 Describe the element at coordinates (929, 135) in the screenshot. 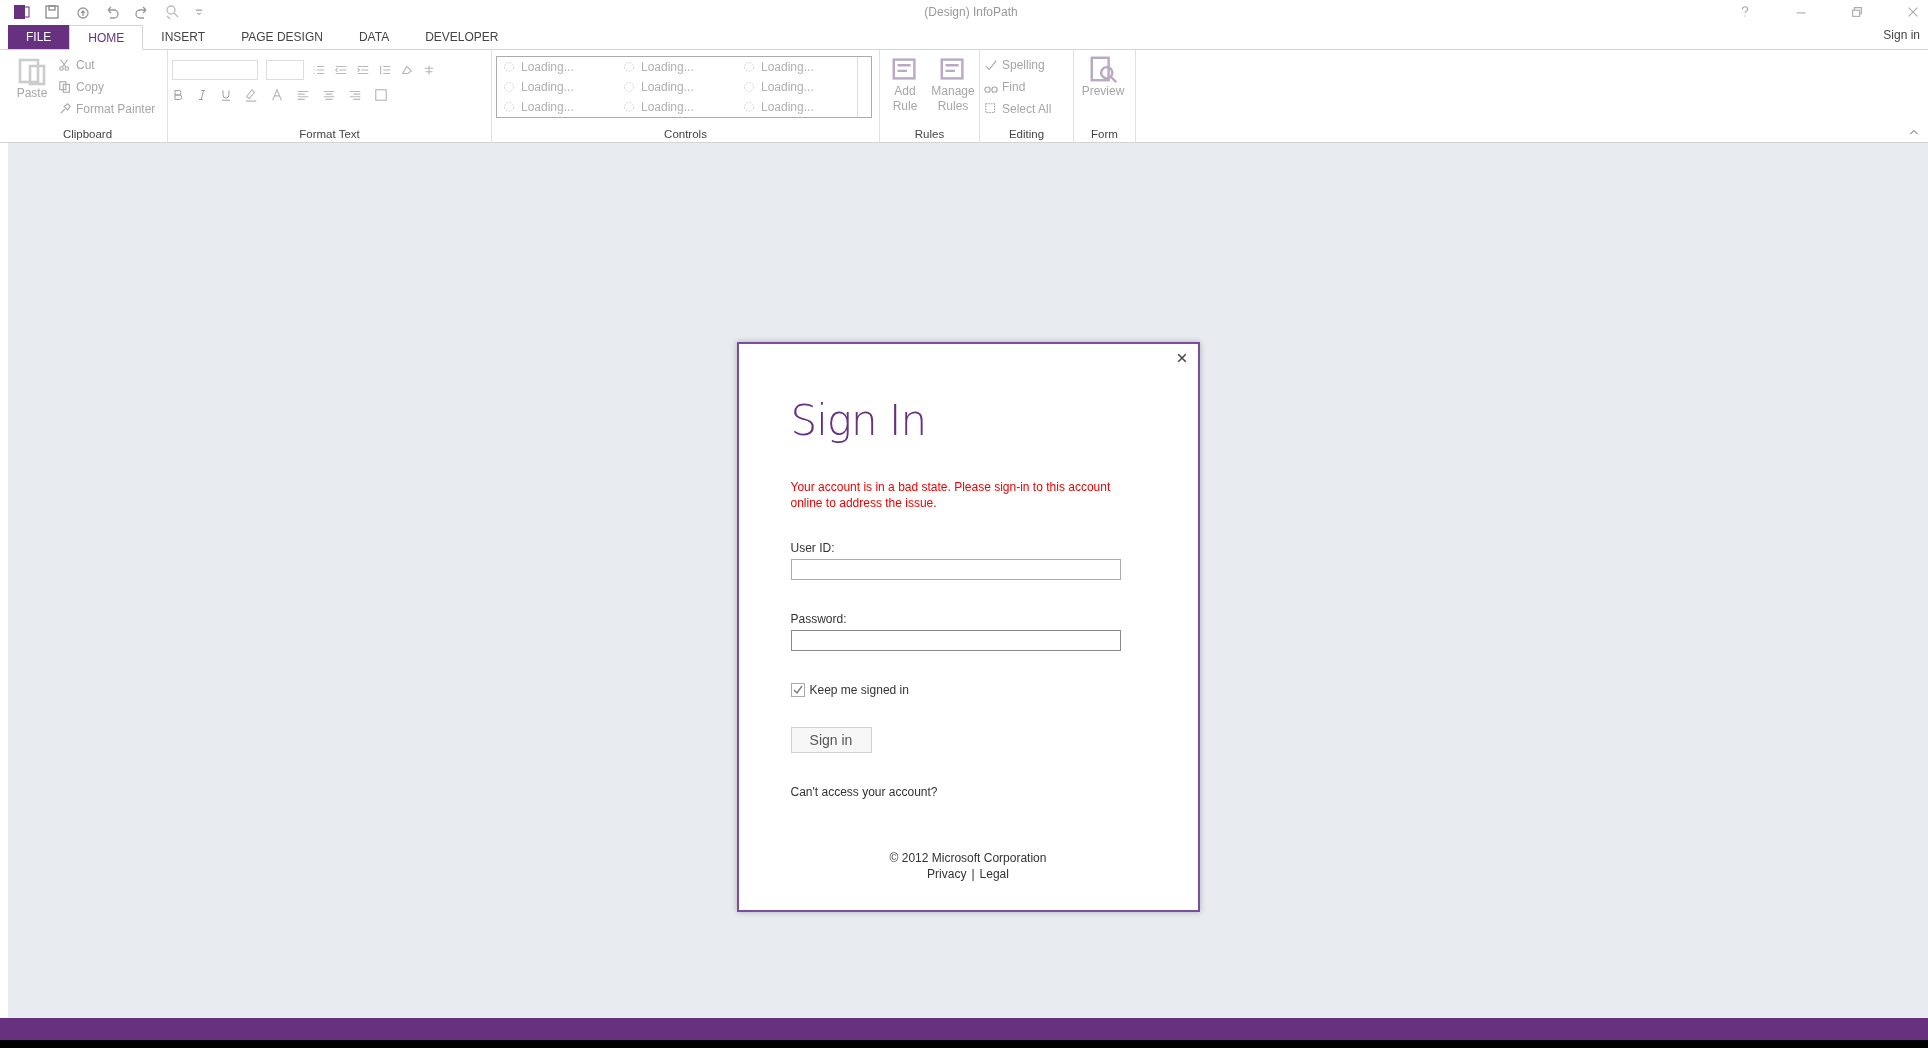

I see `group-title: Rules` at that location.